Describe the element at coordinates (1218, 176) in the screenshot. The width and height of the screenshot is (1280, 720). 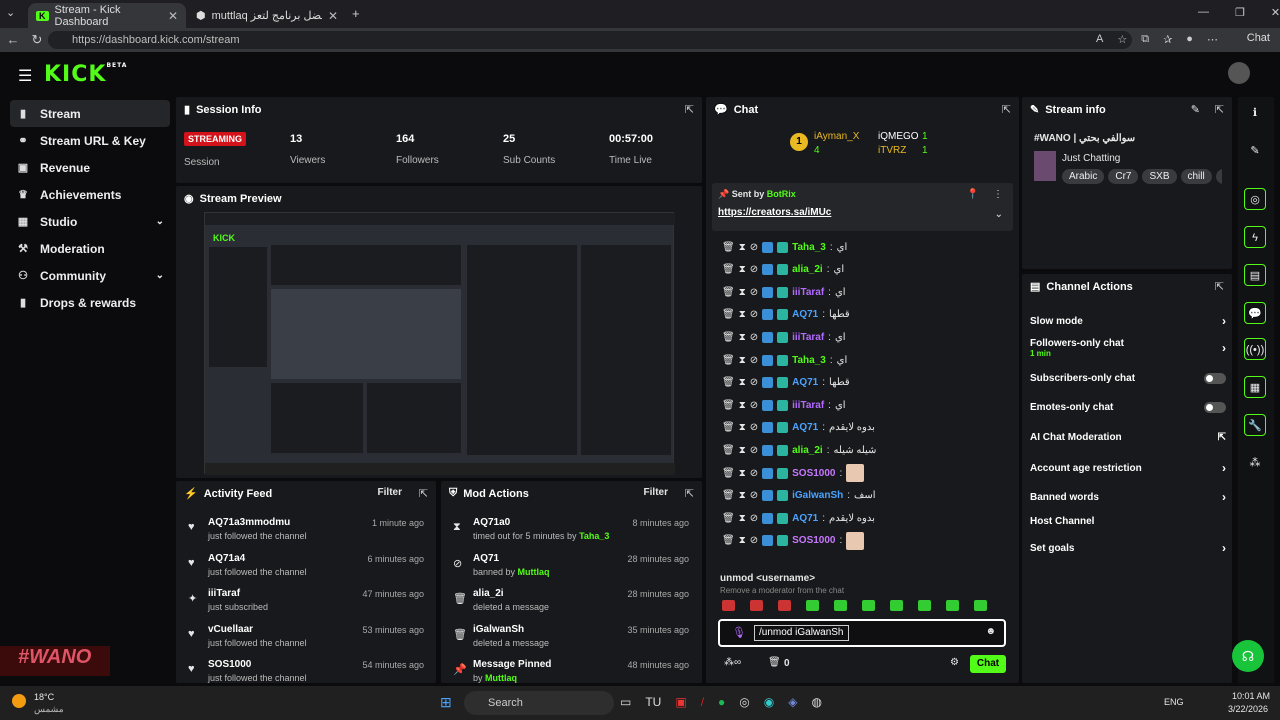
I see `stream-tag: ga` at that location.